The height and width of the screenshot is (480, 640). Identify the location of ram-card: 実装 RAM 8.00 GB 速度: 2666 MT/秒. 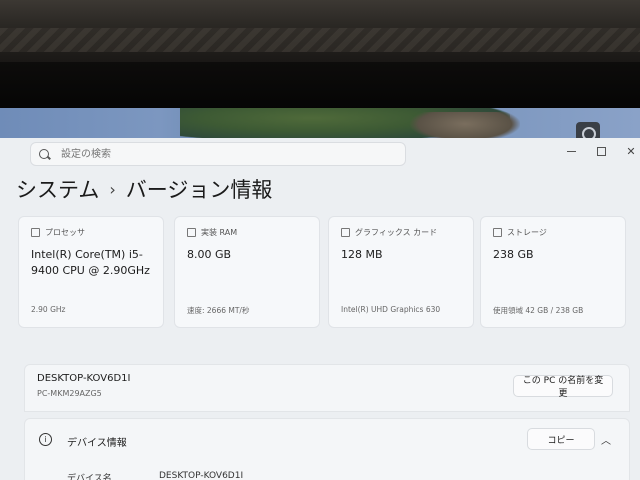
(247, 272).